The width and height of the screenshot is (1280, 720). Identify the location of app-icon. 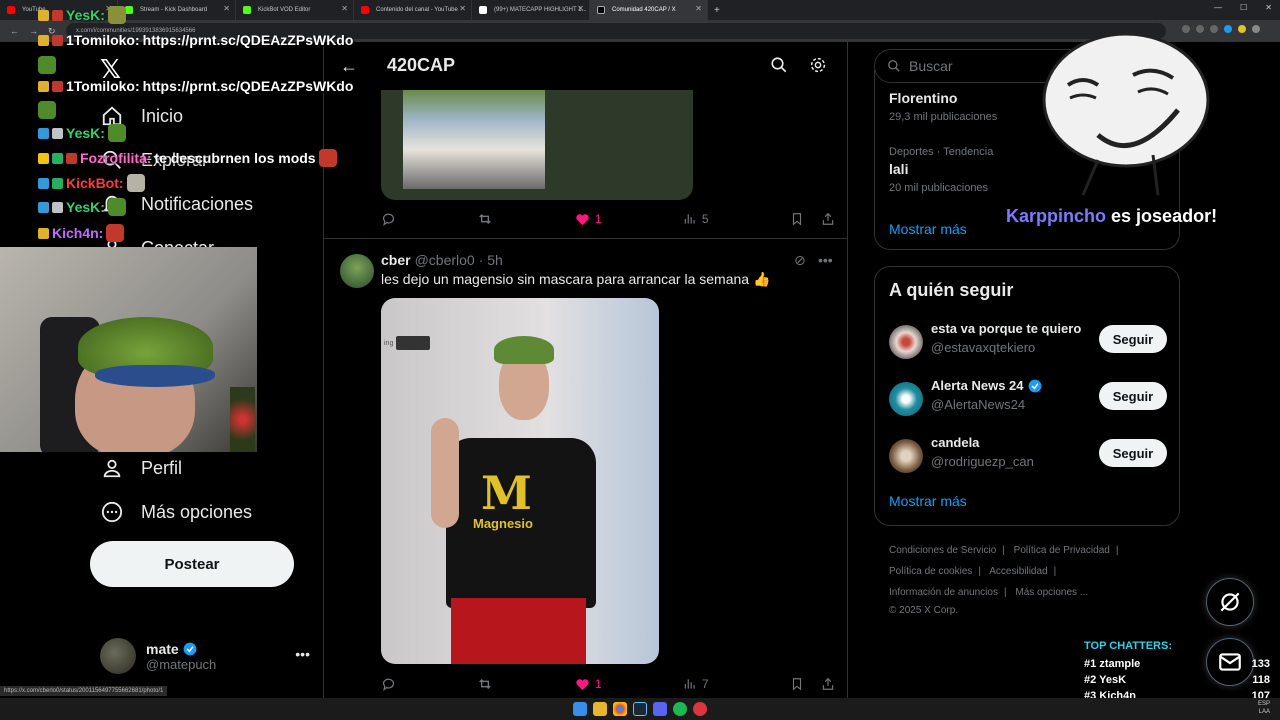
(700, 709).